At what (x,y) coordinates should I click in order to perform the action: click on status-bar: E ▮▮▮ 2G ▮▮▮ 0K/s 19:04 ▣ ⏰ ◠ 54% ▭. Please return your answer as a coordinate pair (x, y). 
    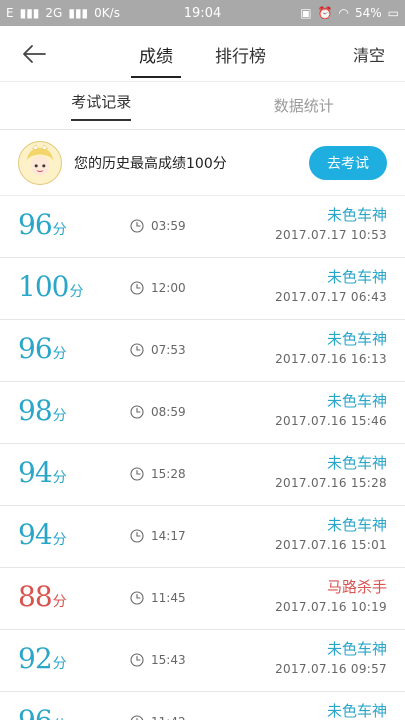
    Looking at the image, I should click on (202, 13).